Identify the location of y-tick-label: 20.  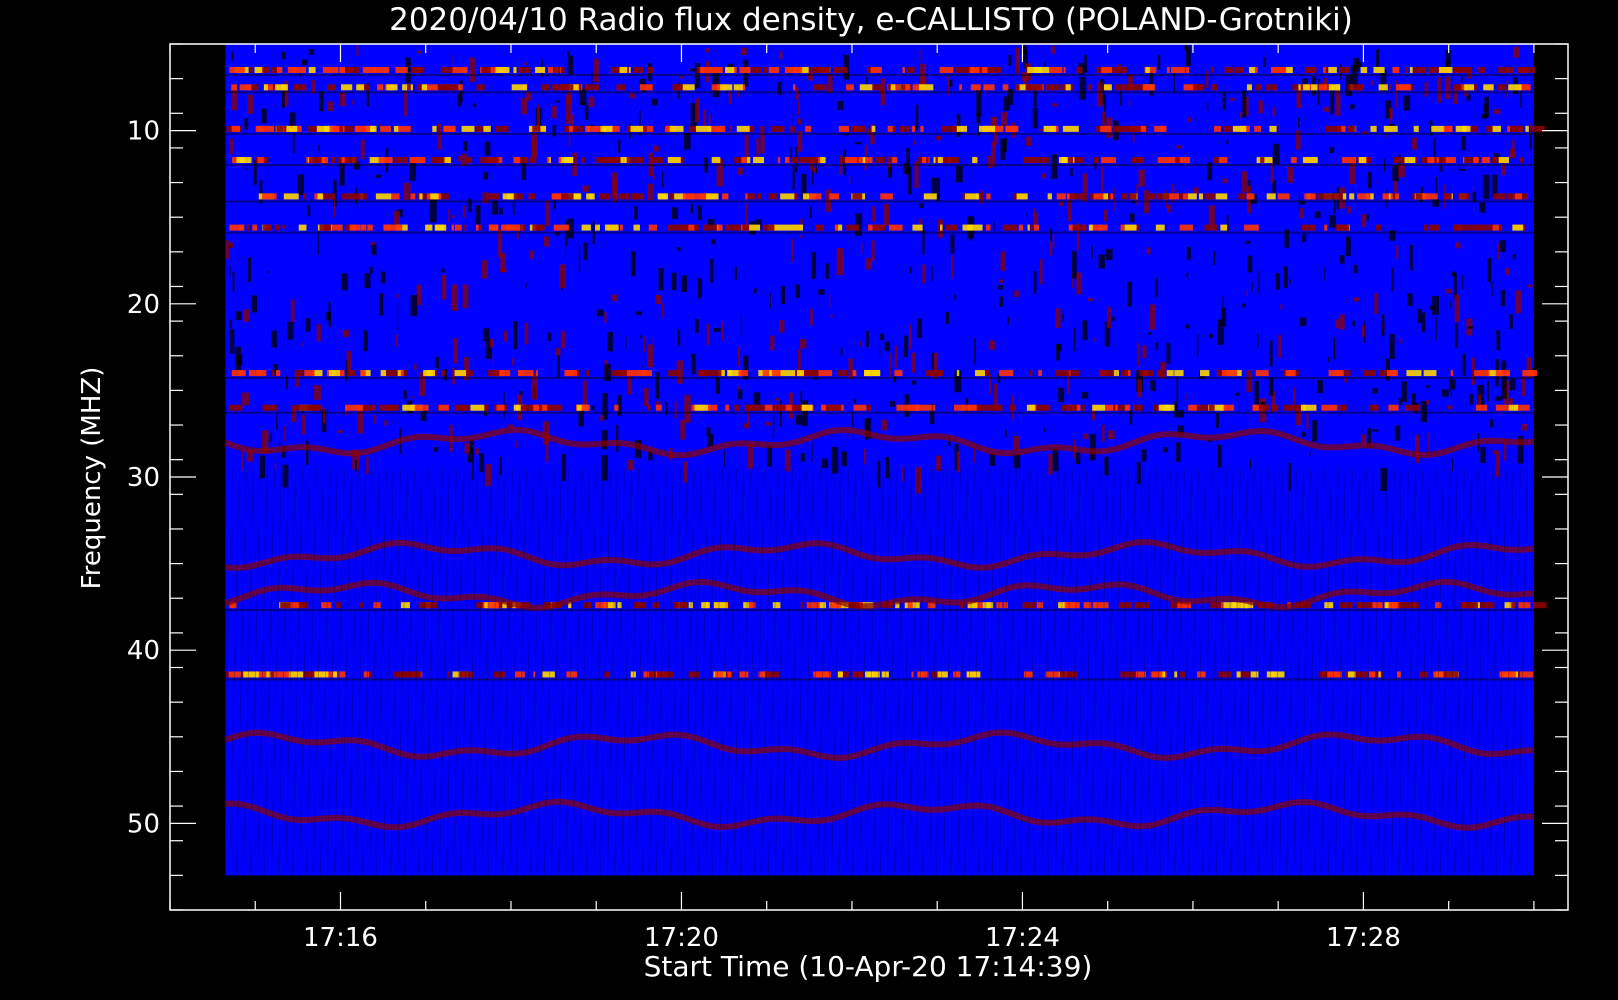
(143, 305).